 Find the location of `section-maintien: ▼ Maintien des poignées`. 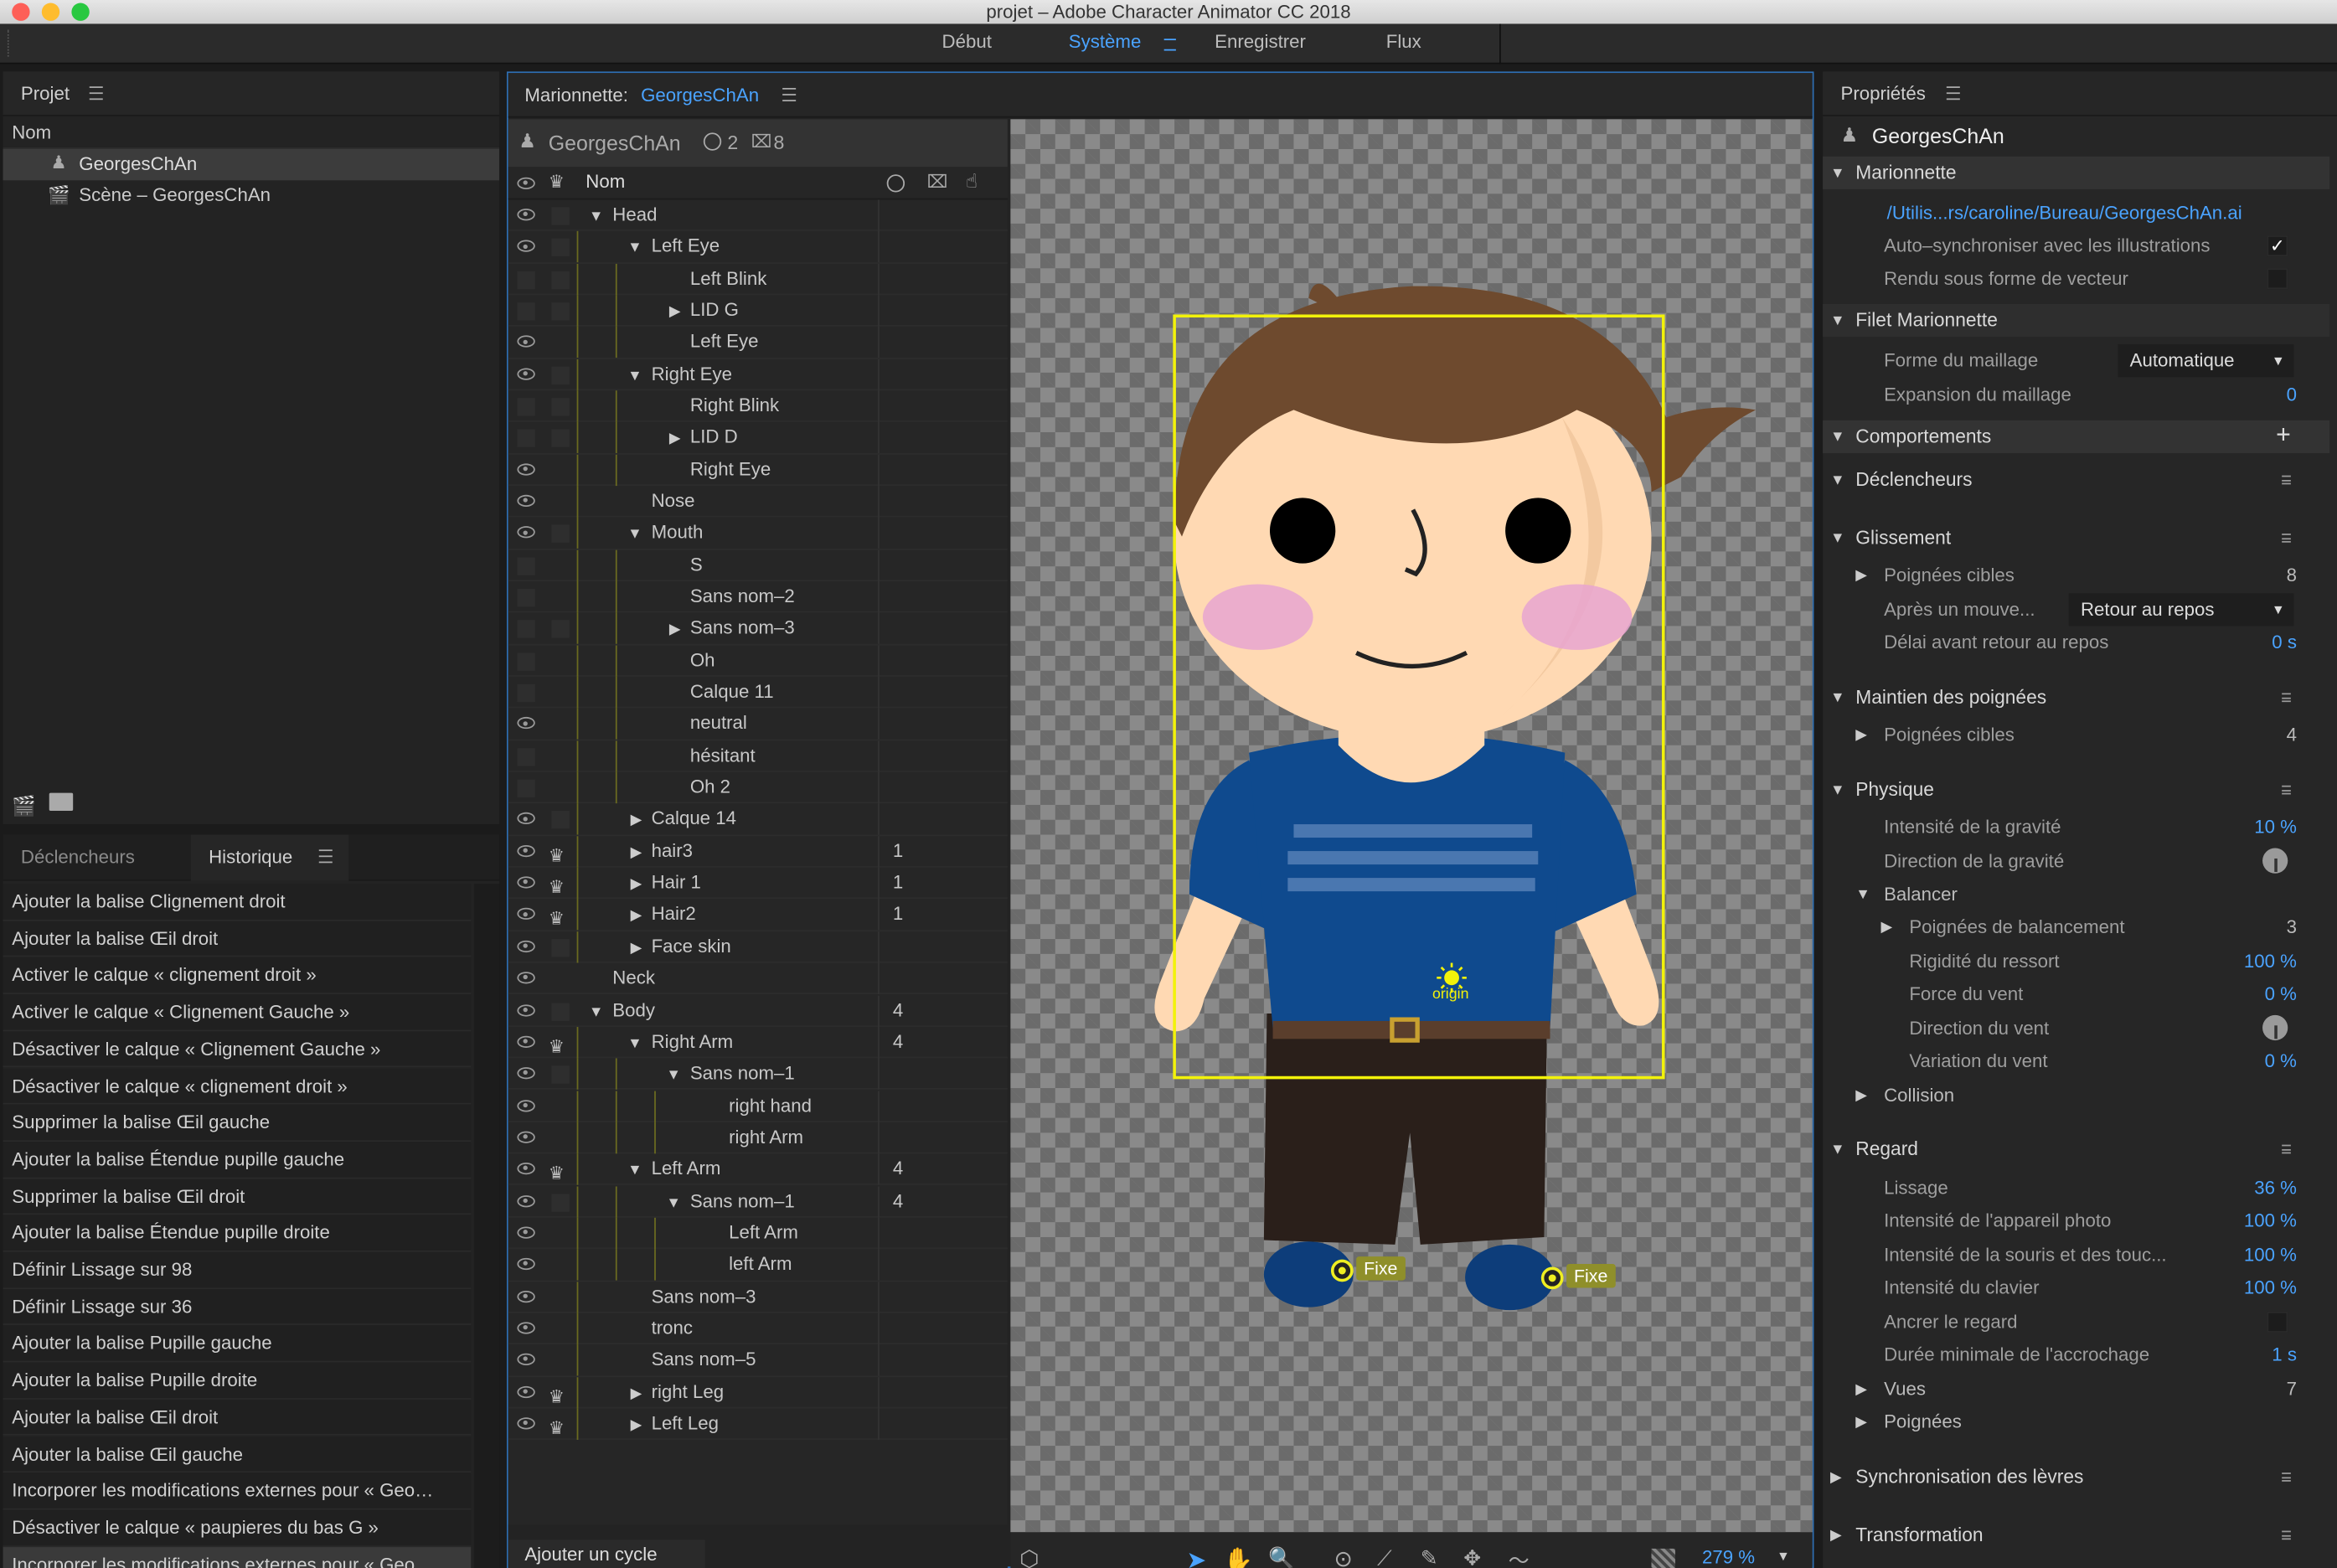

section-maintien: ▼ Maintien des poignées is located at coordinates (2076, 698).